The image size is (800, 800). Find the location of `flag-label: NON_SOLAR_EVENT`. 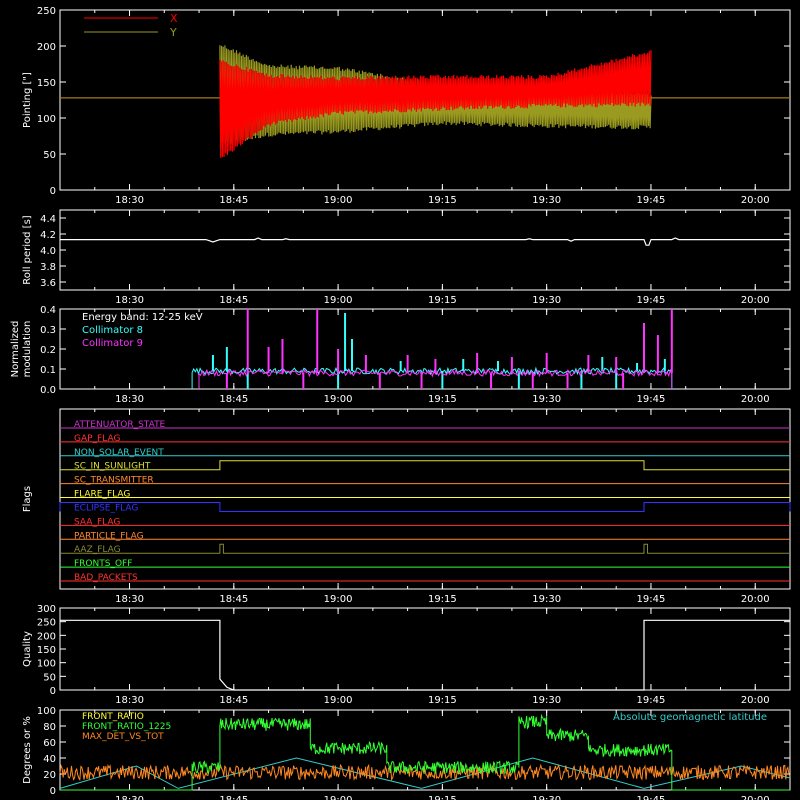

flag-label: NON_SOLAR_EVENT is located at coordinates (119, 453).